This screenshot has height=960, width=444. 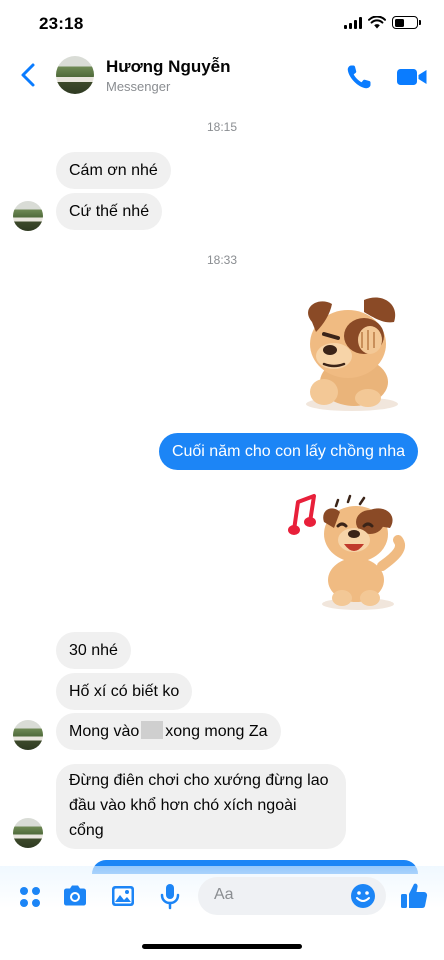 What do you see at coordinates (30, 896) in the screenshot?
I see `apps-icon` at bounding box center [30, 896].